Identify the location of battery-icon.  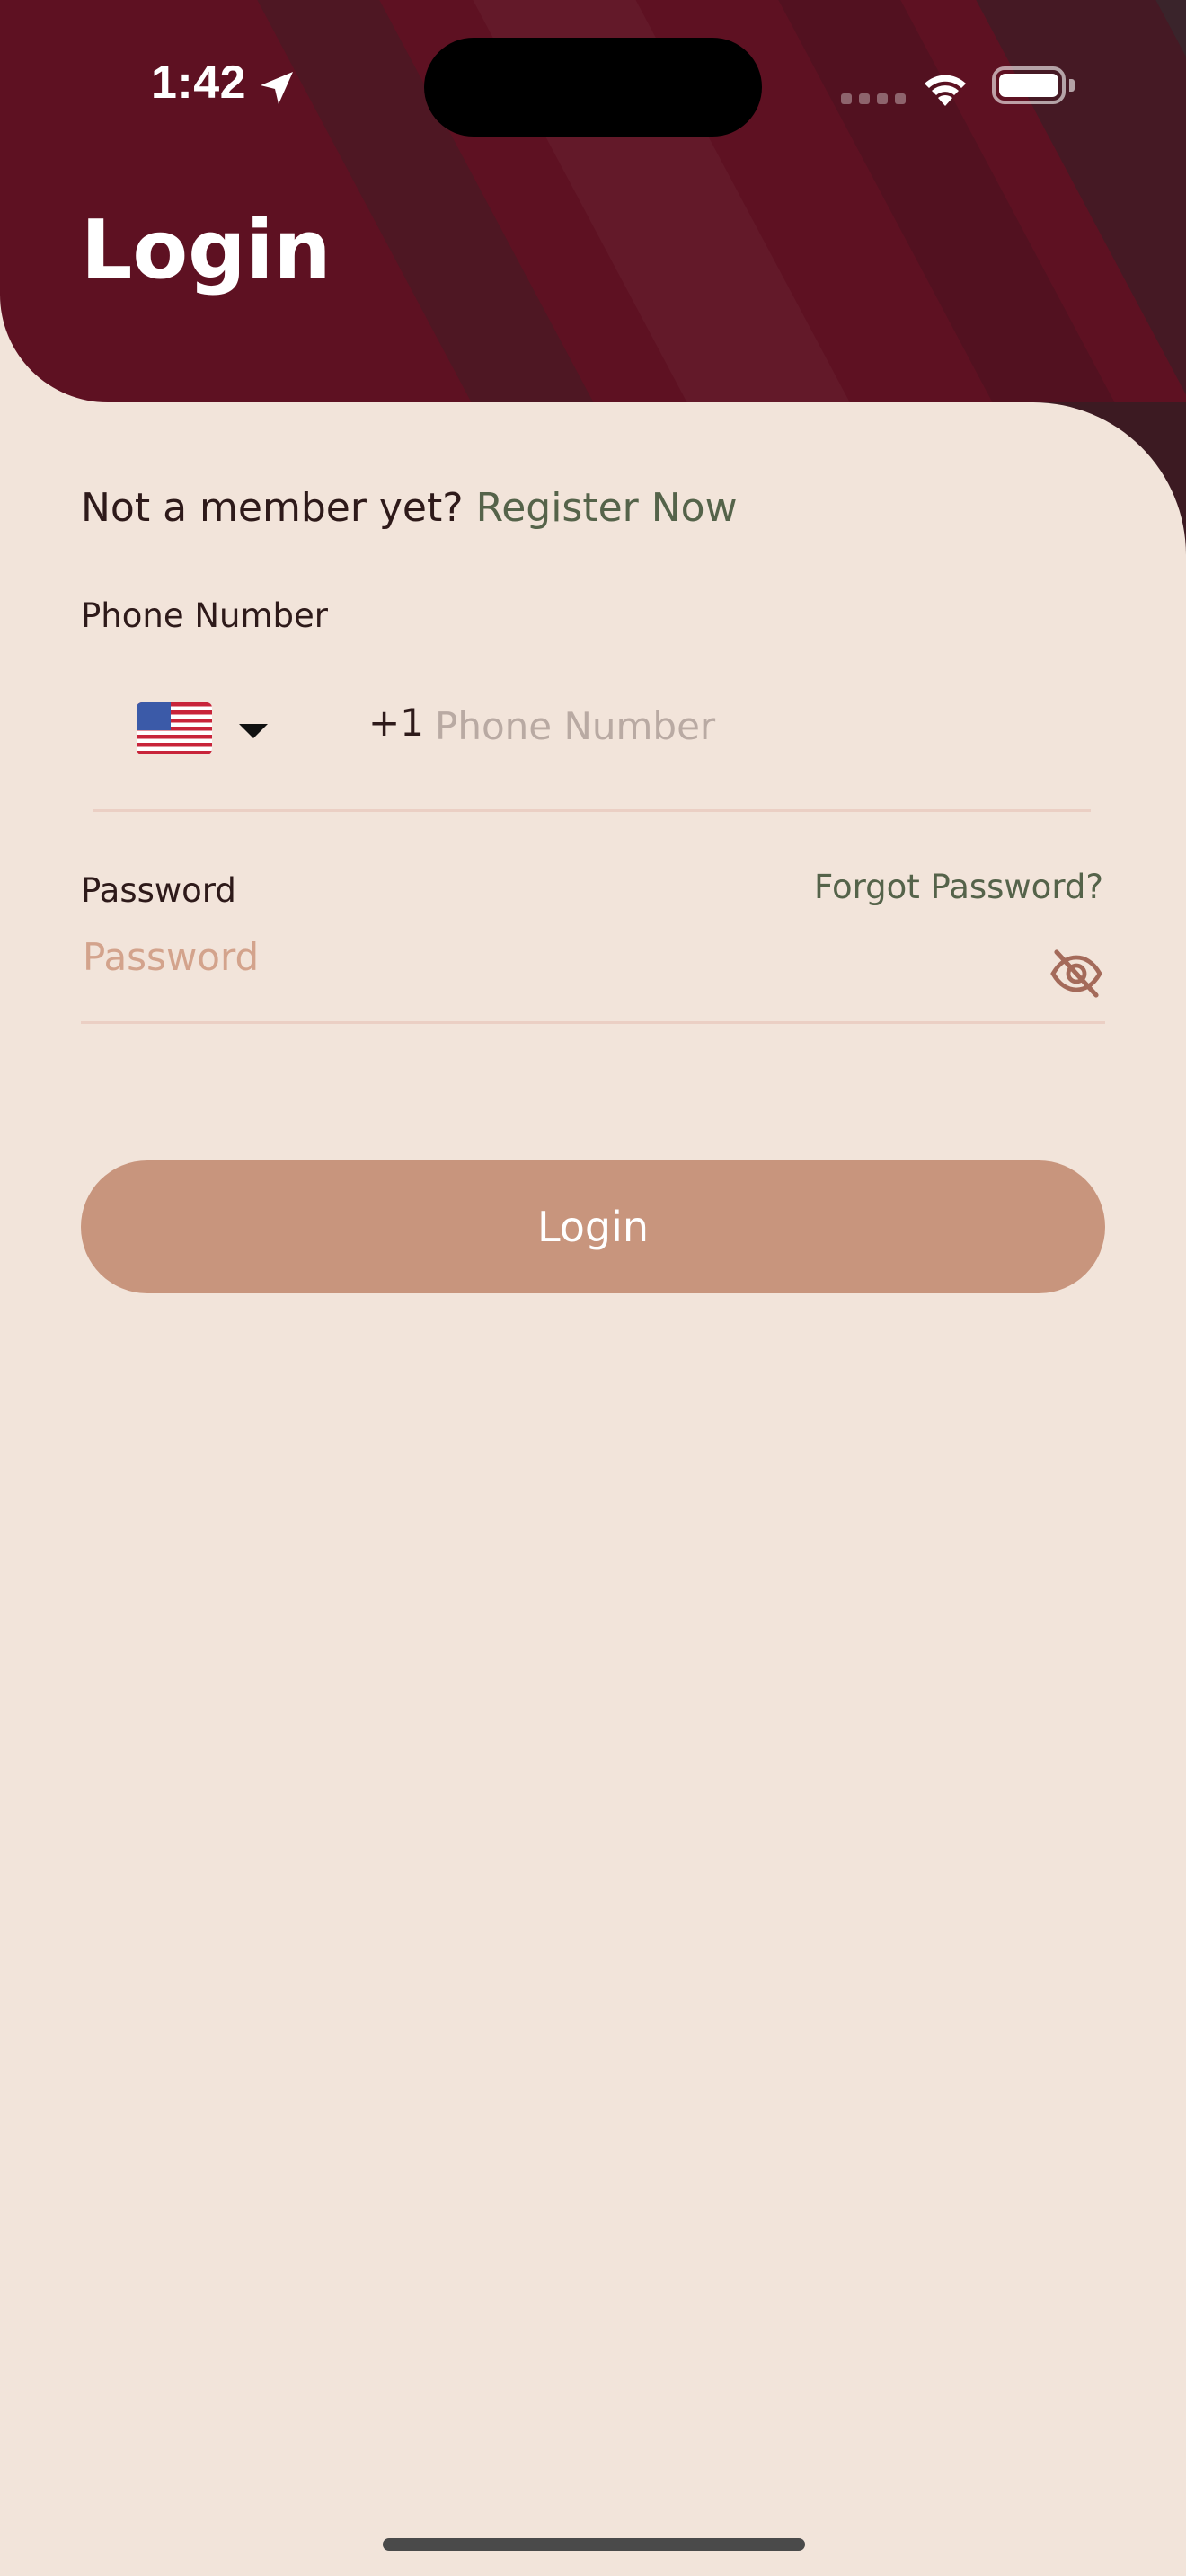
(1029, 85).